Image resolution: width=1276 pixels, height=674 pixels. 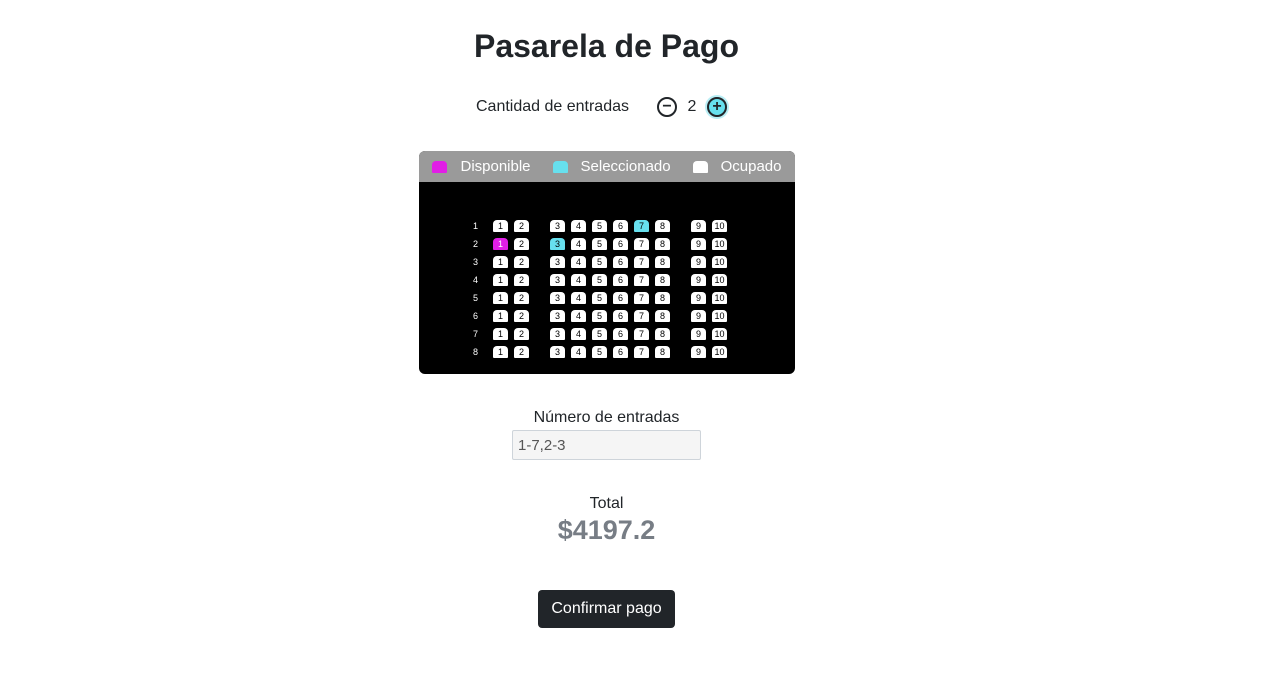 What do you see at coordinates (476, 280) in the screenshot?
I see `row-number: 4` at bounding box center [476, 280].